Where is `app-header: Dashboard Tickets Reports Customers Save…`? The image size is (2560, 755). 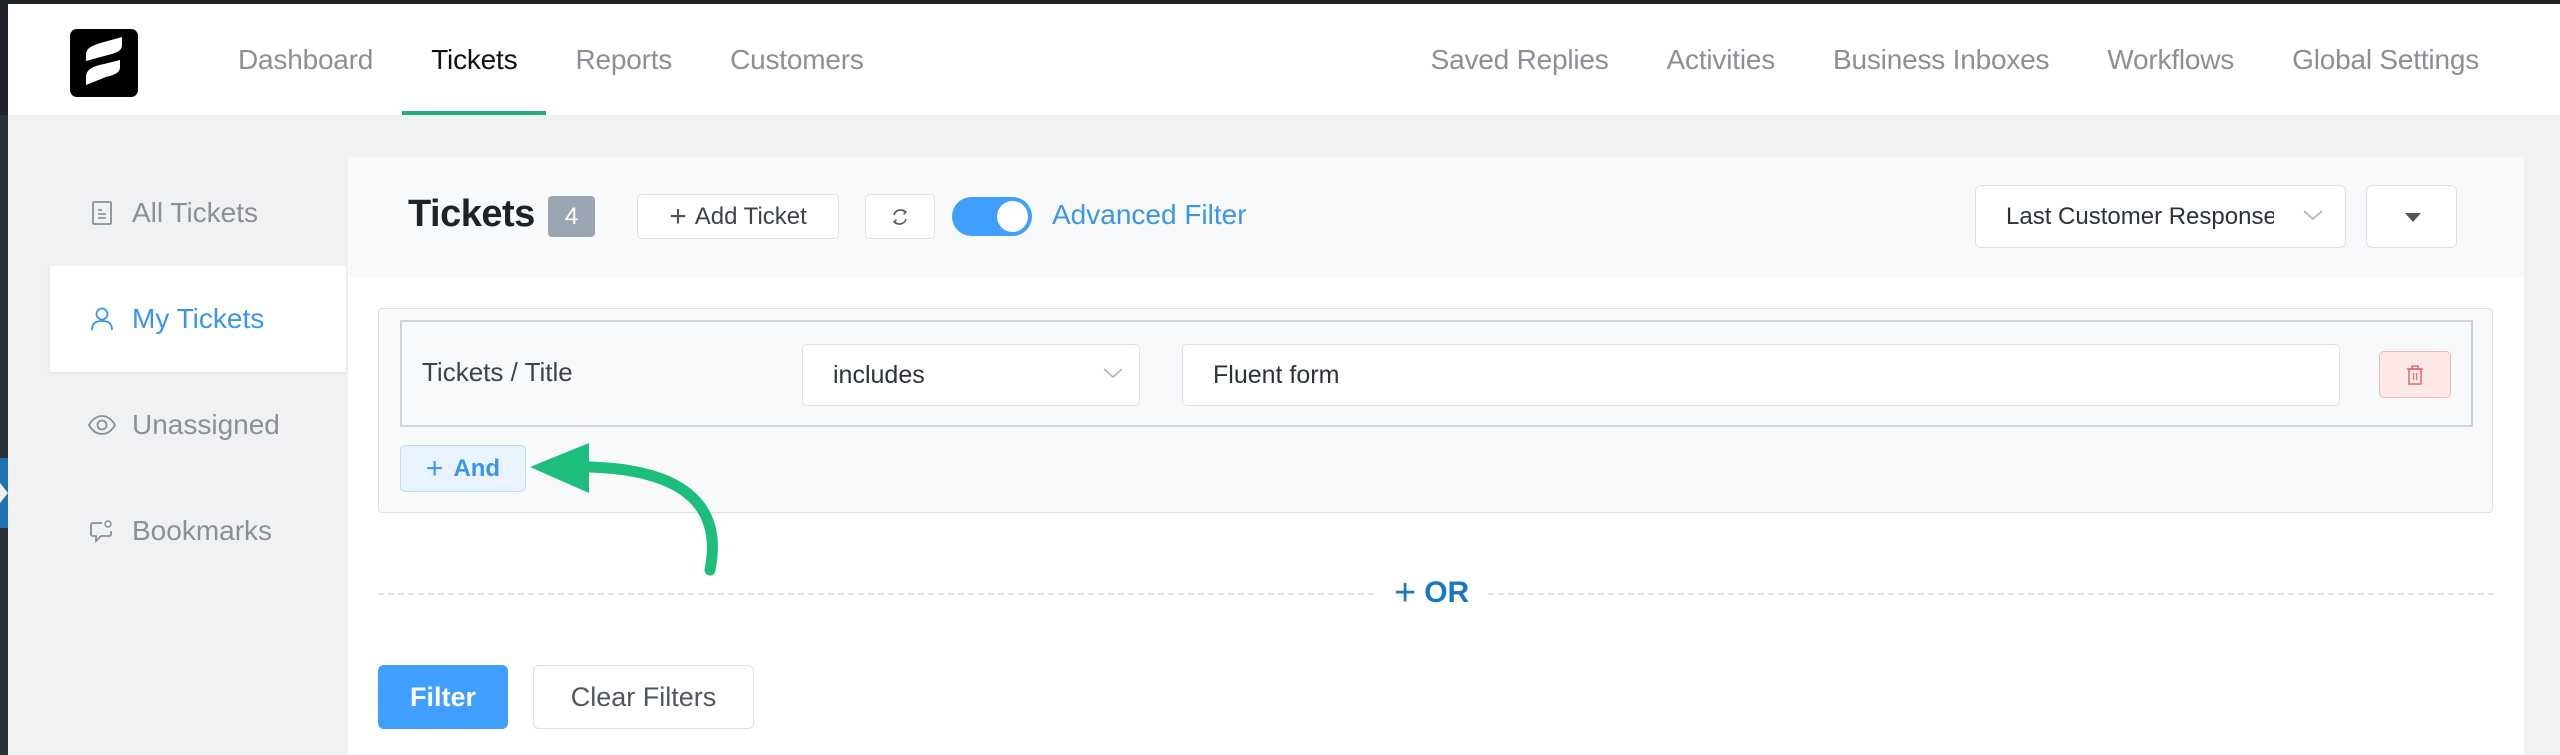
app-header: Dashboard Tickets Reports Customers Save… is located at coordinates (1284, 59).